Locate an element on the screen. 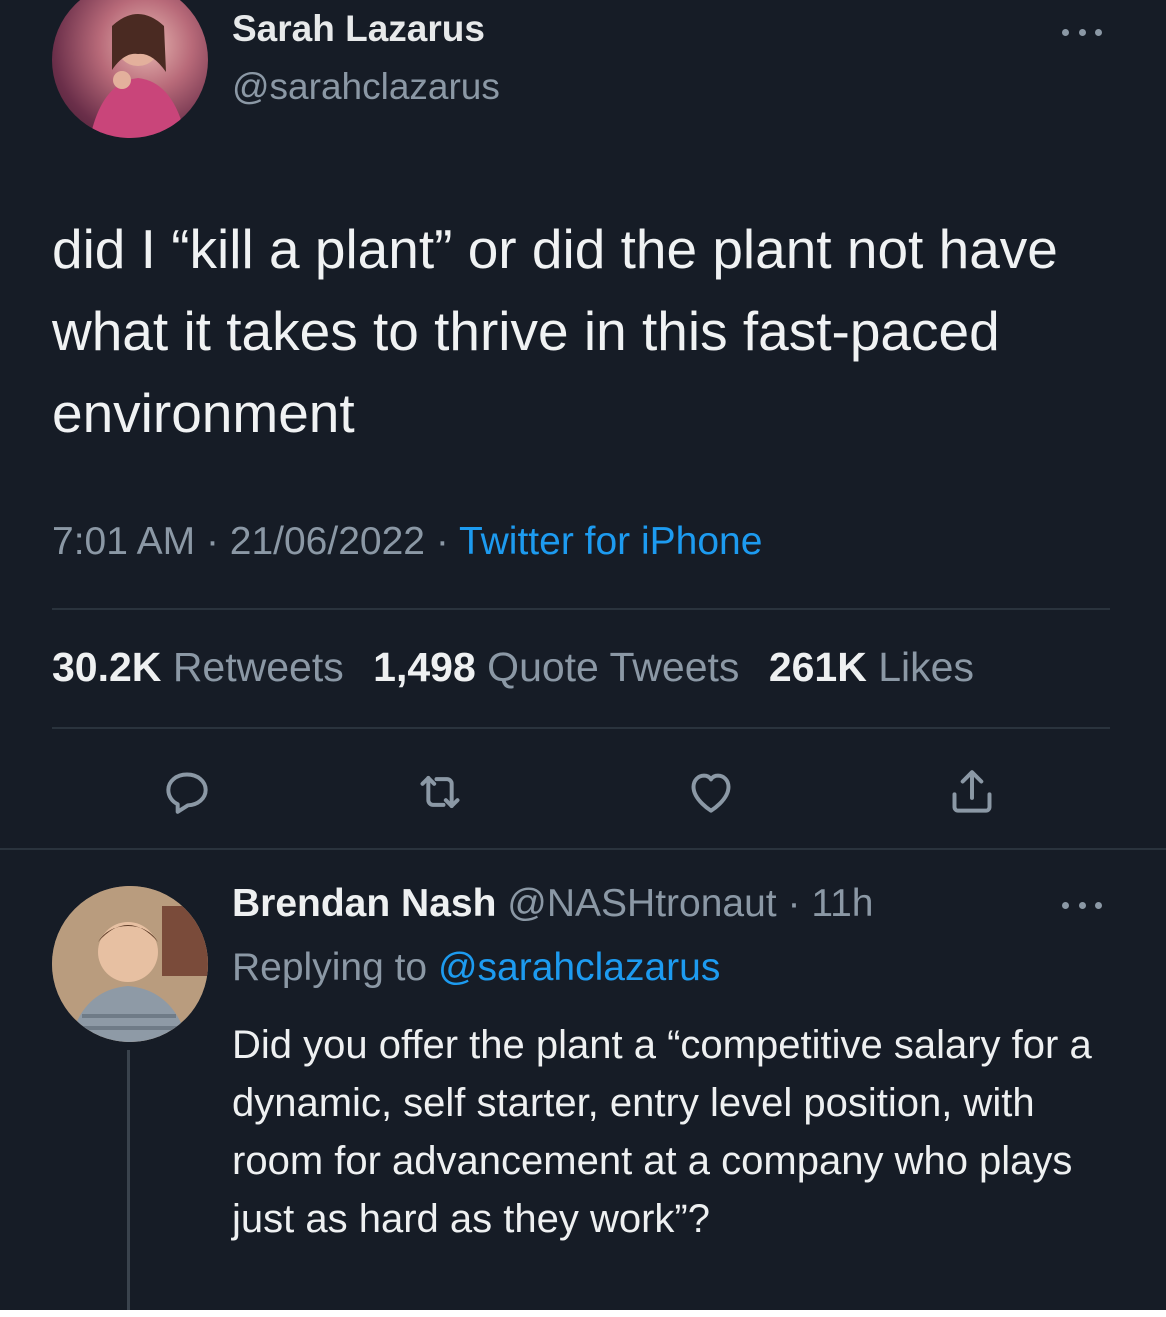  reply-author-name: Brendan Nash is located at coordinates (364, 903).